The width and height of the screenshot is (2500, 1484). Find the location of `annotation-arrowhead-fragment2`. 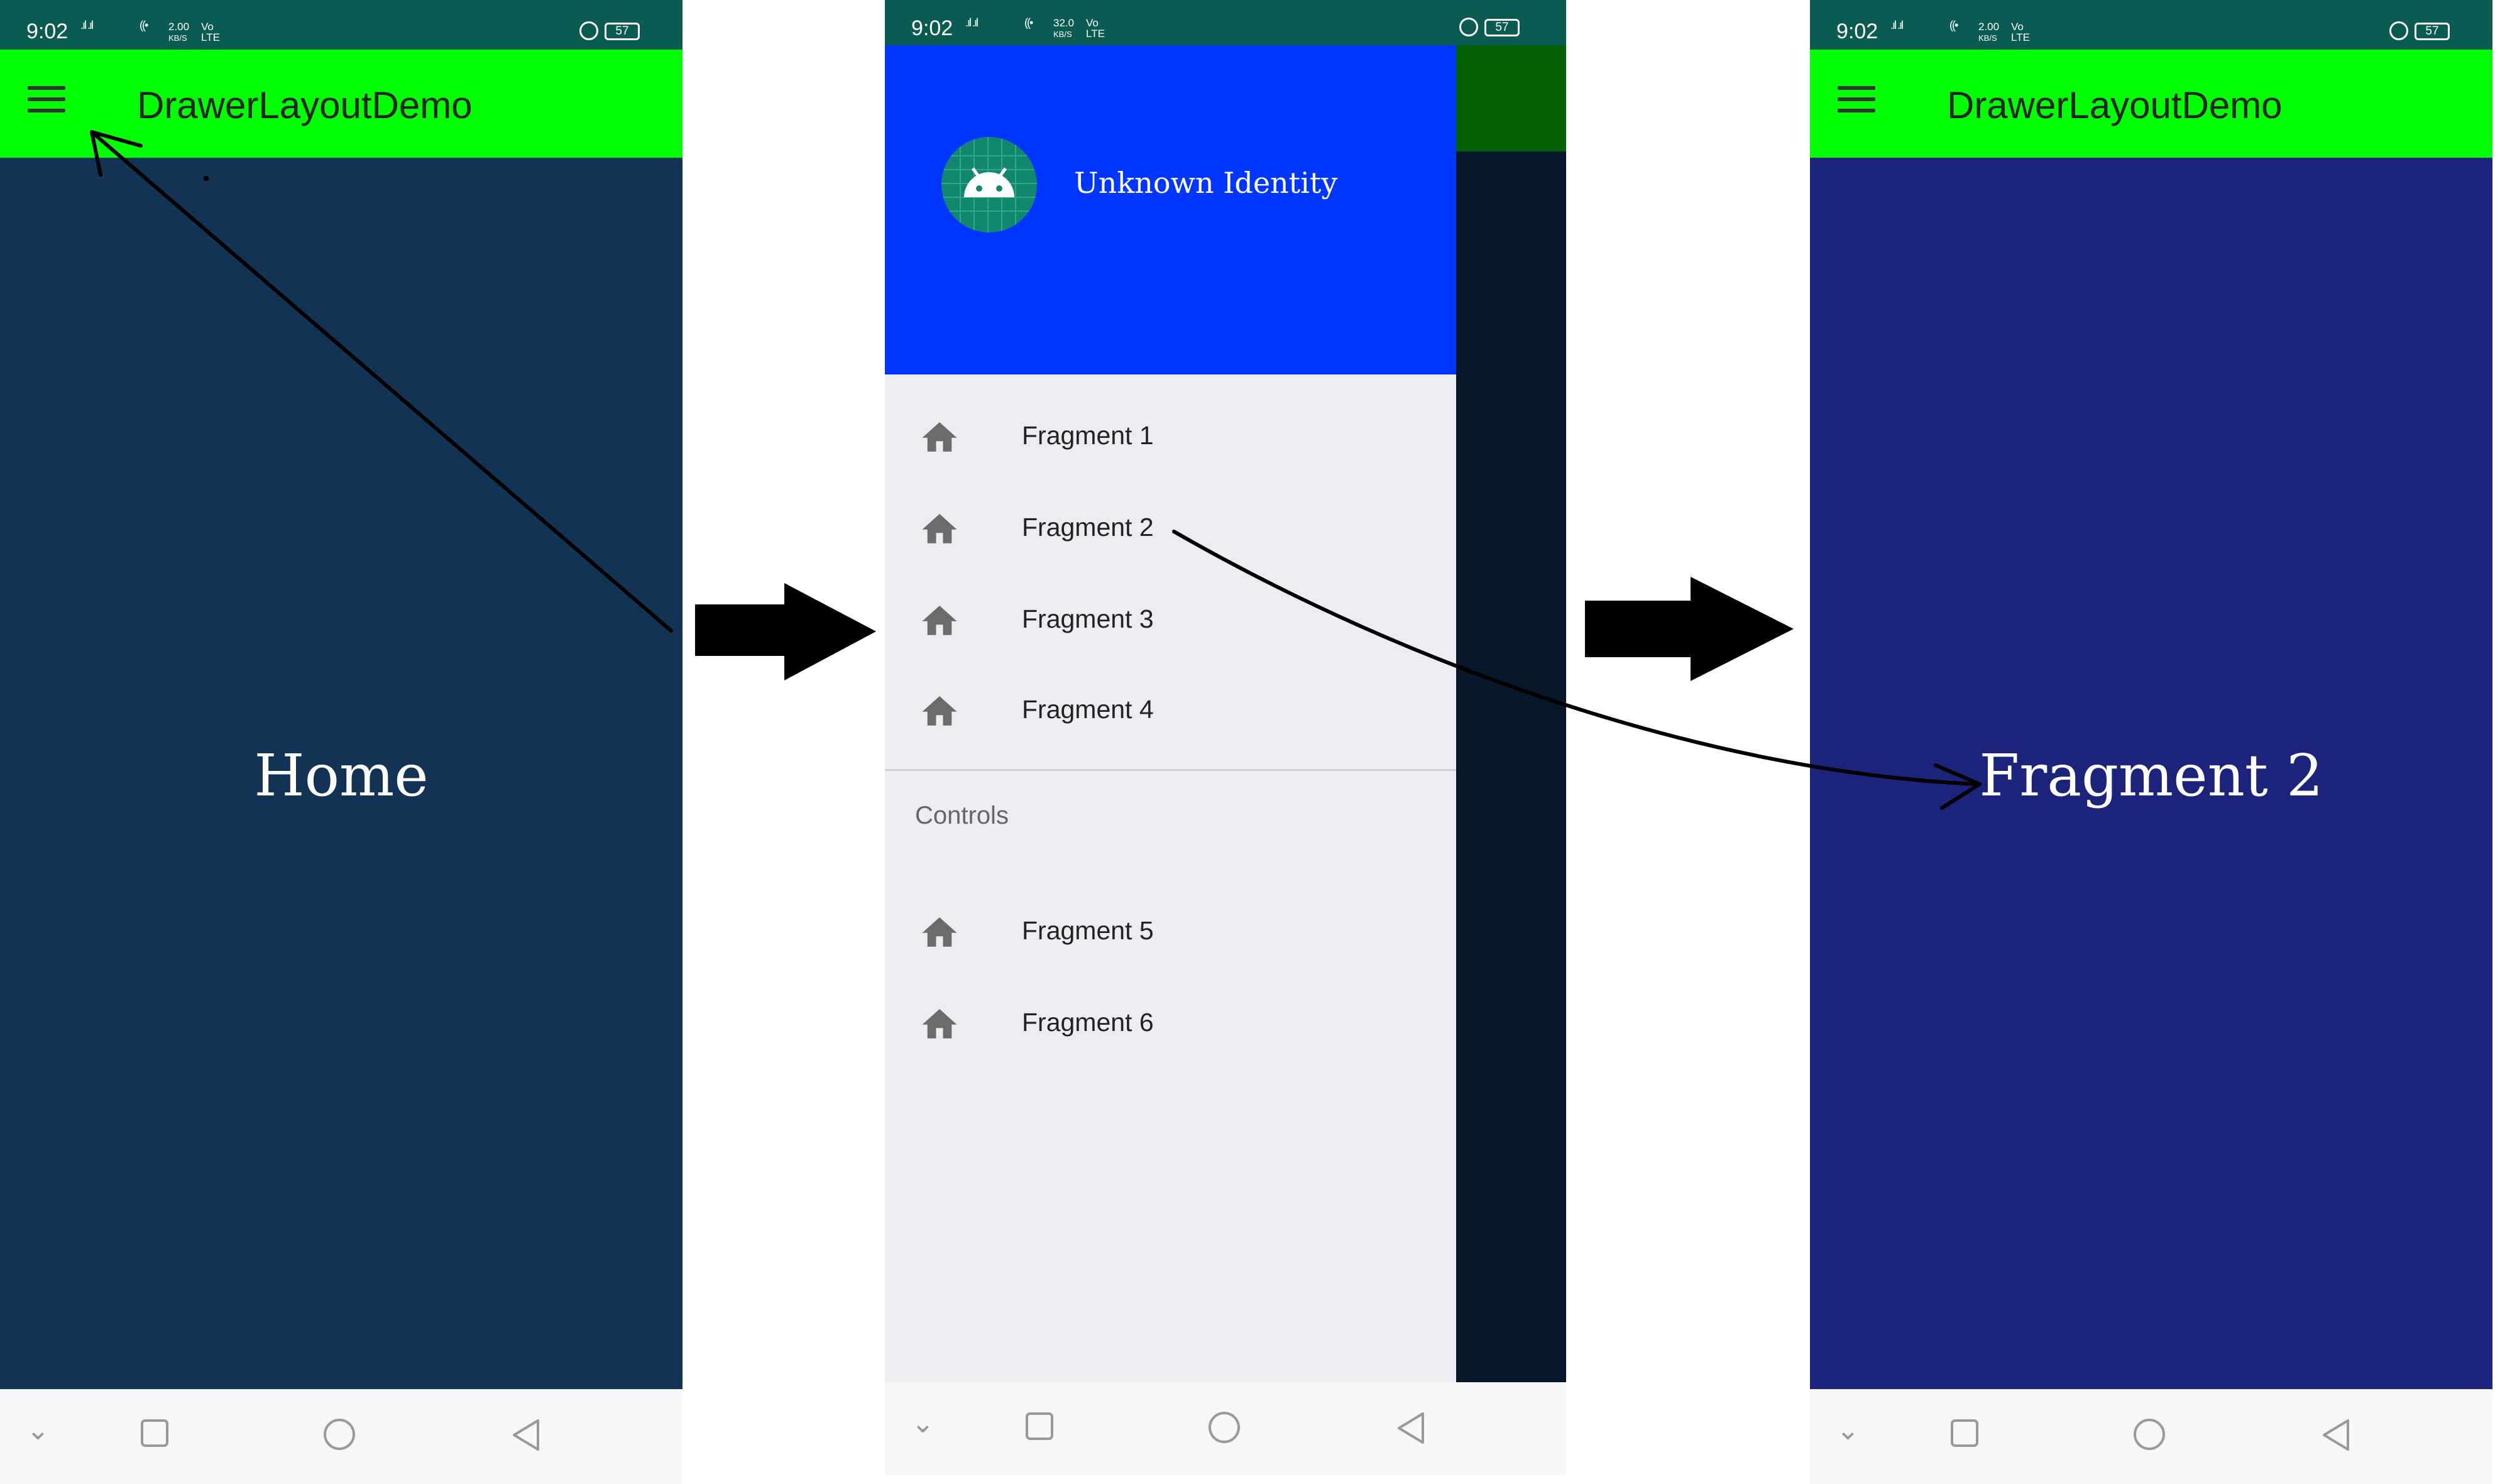

annotation-arrowhead-fragment2 is located at coordinates (1958, 786).